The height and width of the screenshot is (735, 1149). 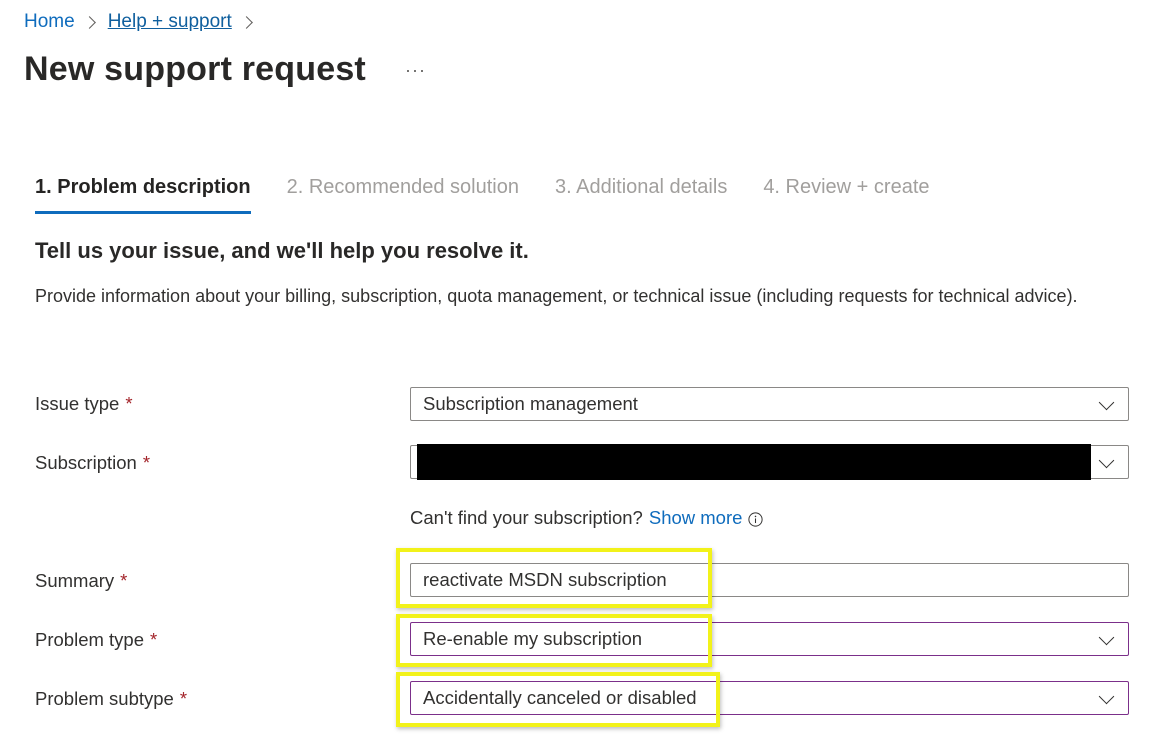 I want to click on tab-problem-description: 1. Problem description, so click(x=143, y=195).